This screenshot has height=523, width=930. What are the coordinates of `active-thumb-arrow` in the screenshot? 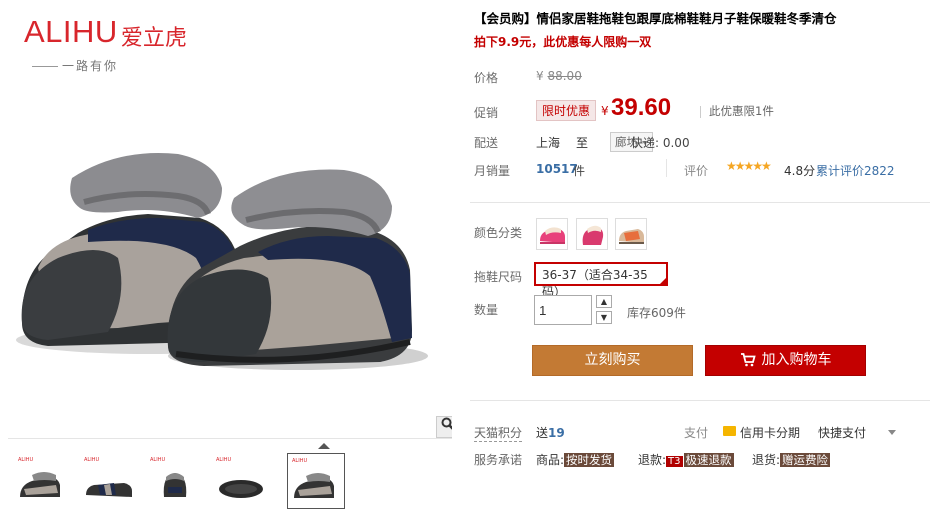 It's located at (324, 446).